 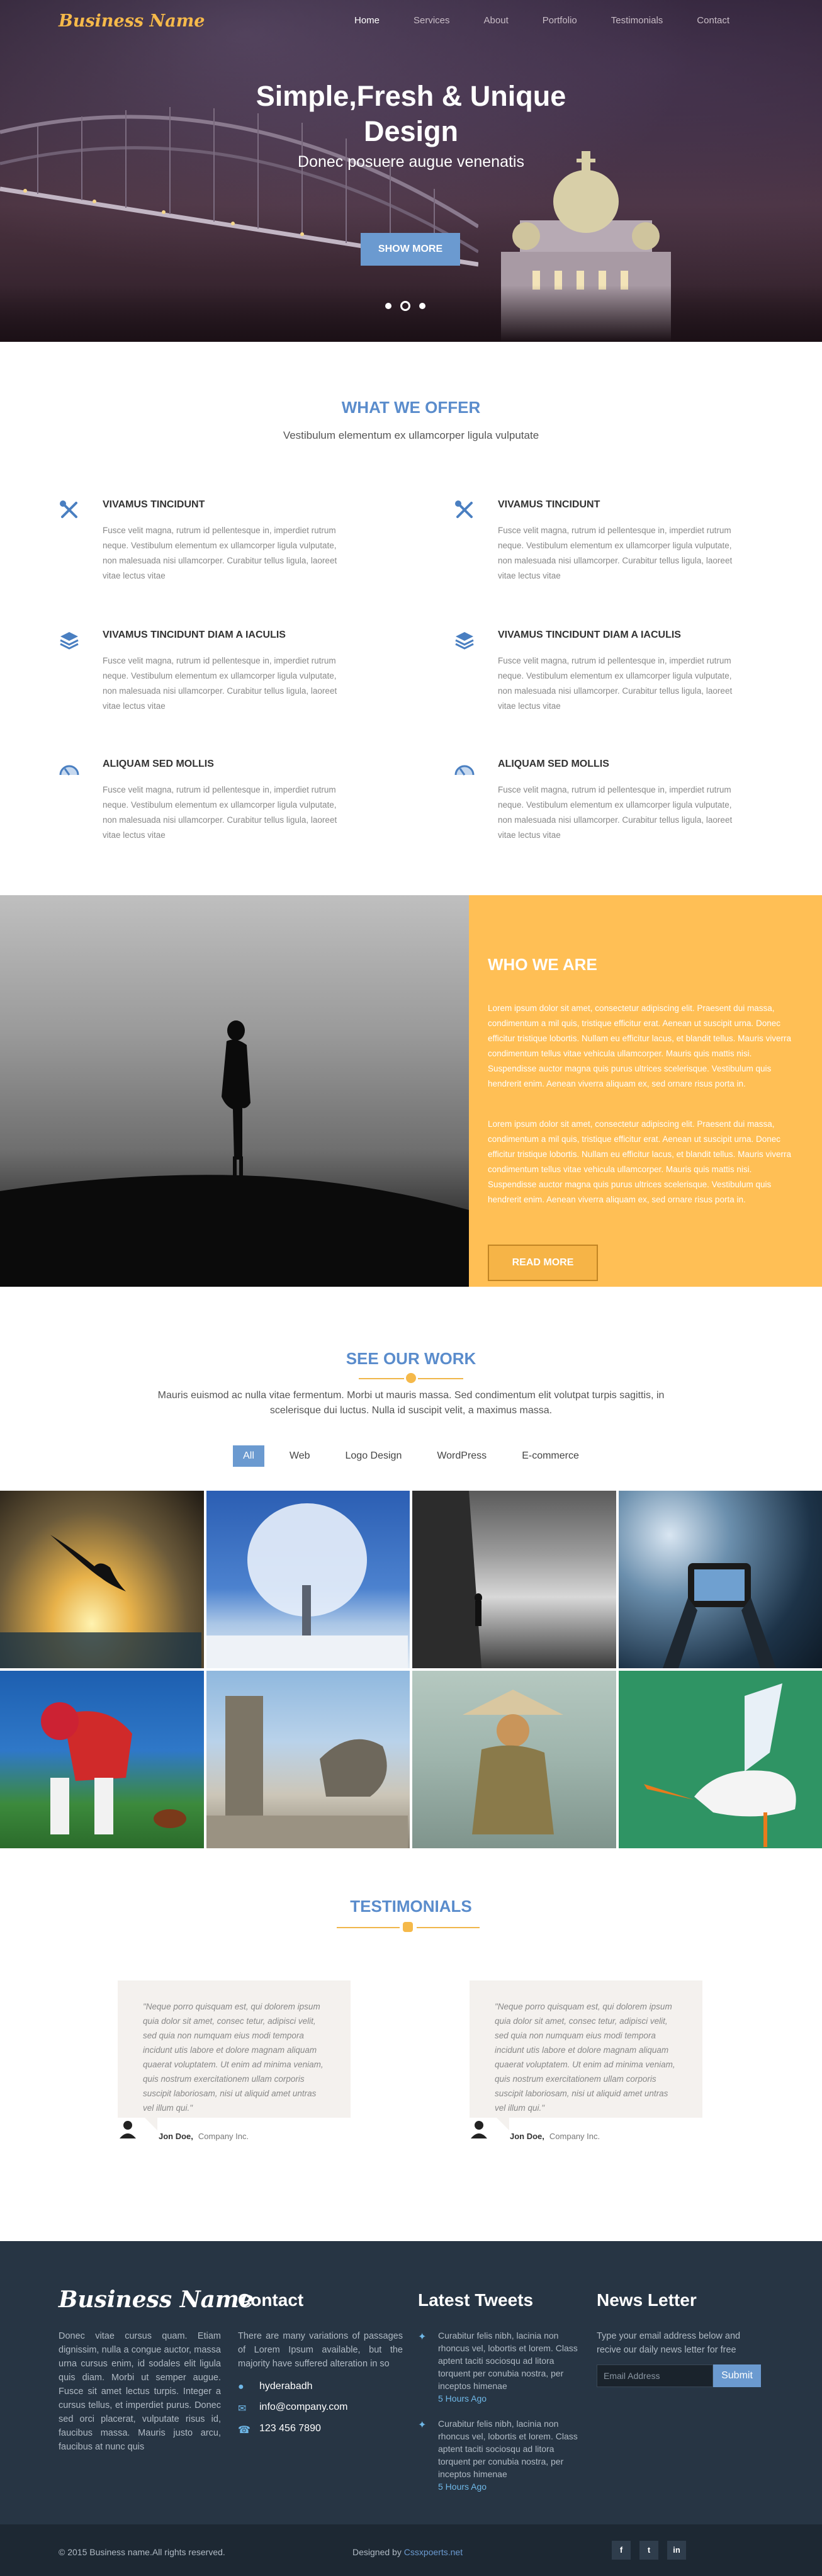 I want to click on site-logo: Business Name, so click(x=132, y=21).